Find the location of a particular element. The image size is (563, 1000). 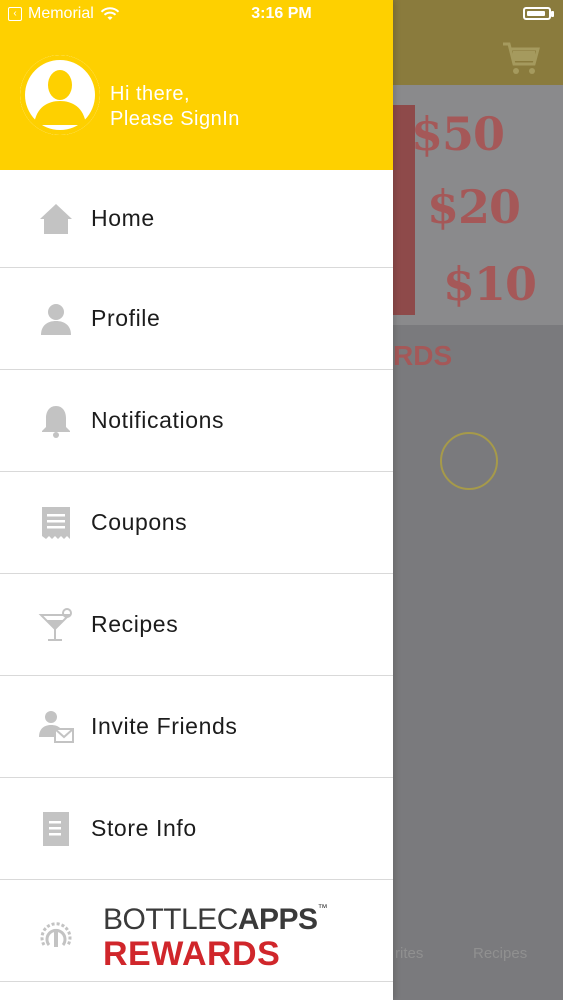

sign-in-greeting: Hi there, Please SignIn is located at coordinates (175, 107).